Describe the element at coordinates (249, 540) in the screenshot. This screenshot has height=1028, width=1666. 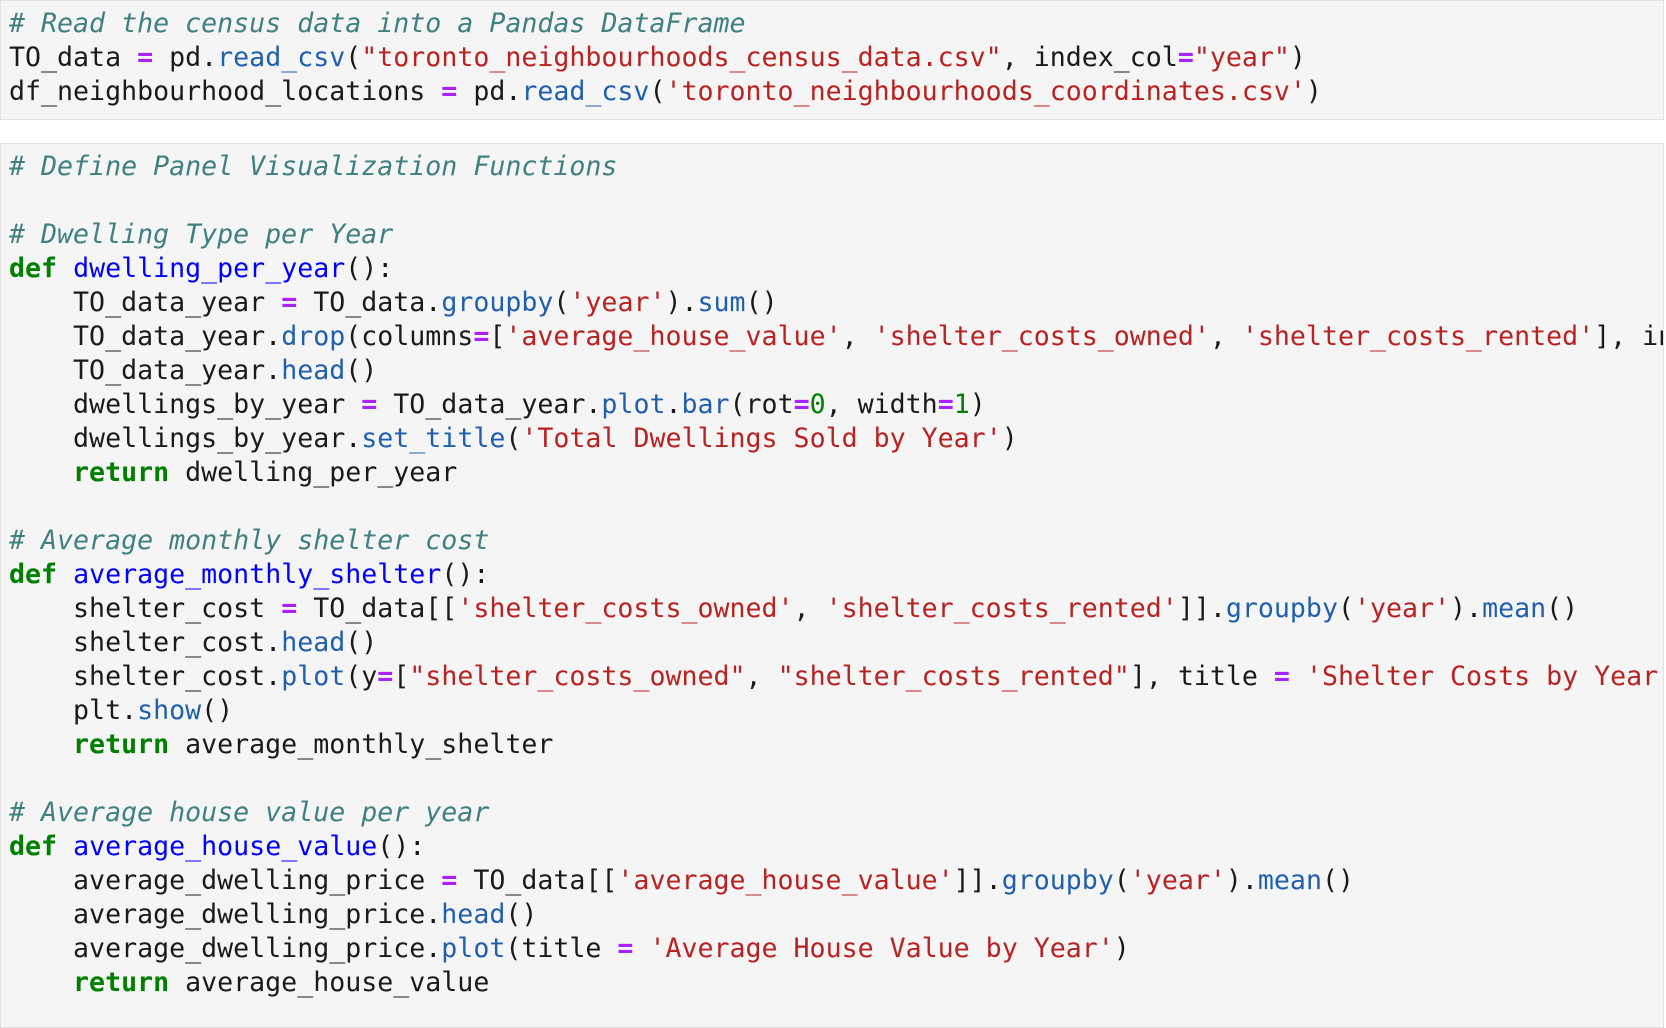
I see `code-comment: # Average monthly shelter cost` at that location.